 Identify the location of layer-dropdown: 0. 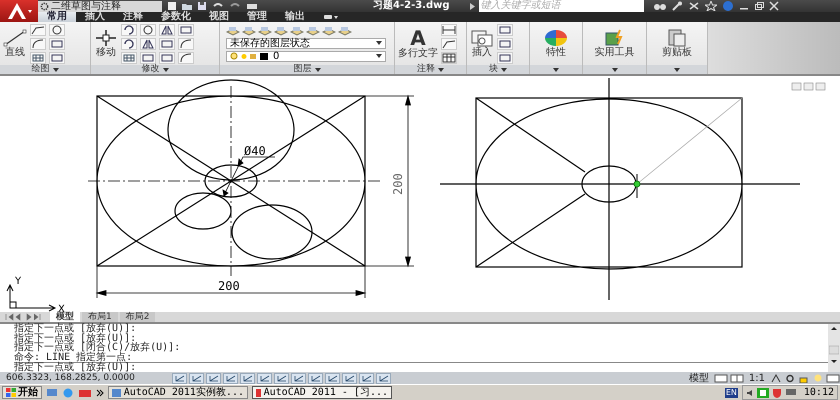
(306, 56).